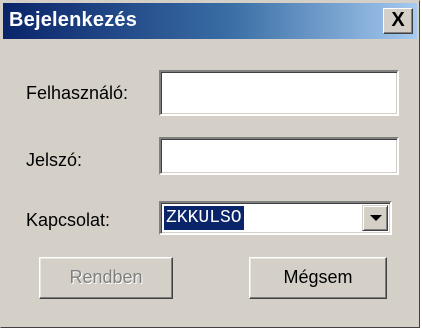 This screenshot has height=330, width=422. What do you see at coordinates (73, 20) in the screenshot?
I see `window-title: Bejelenkezés` at bounding box center [73, 20].